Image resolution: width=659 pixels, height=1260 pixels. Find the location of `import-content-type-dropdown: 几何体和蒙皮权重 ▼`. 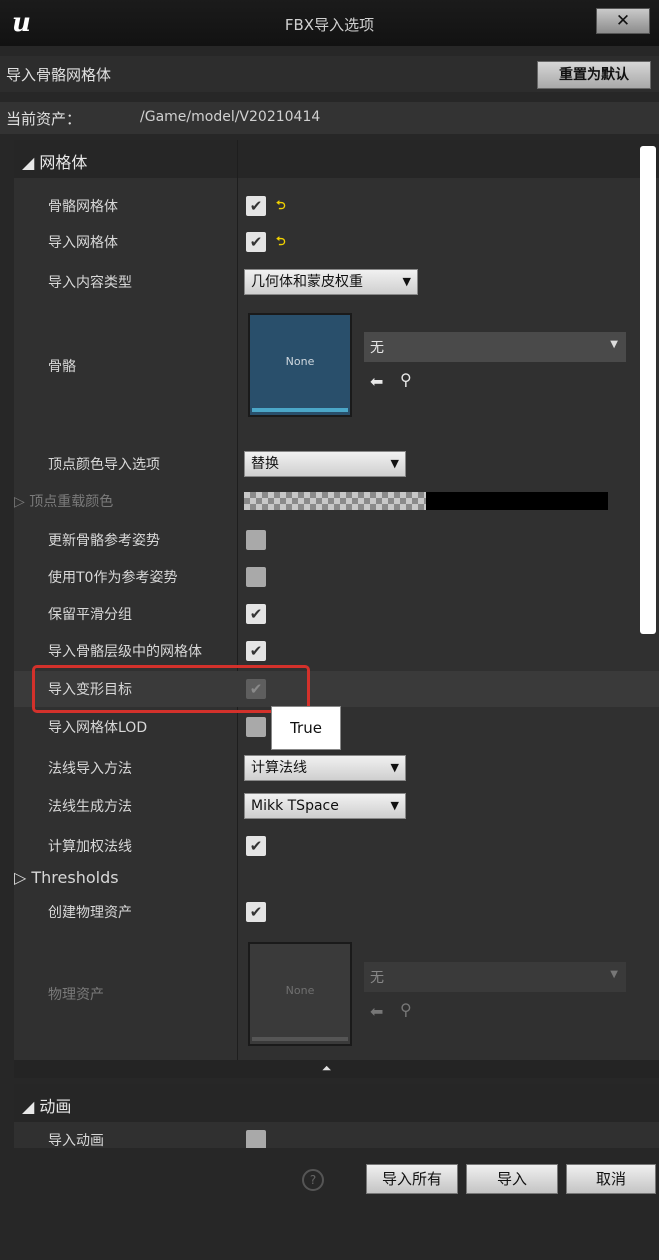

import-content-type-dropdown: 几何体和蒙皮权重 ▼ is located at coordinates (331, 282).